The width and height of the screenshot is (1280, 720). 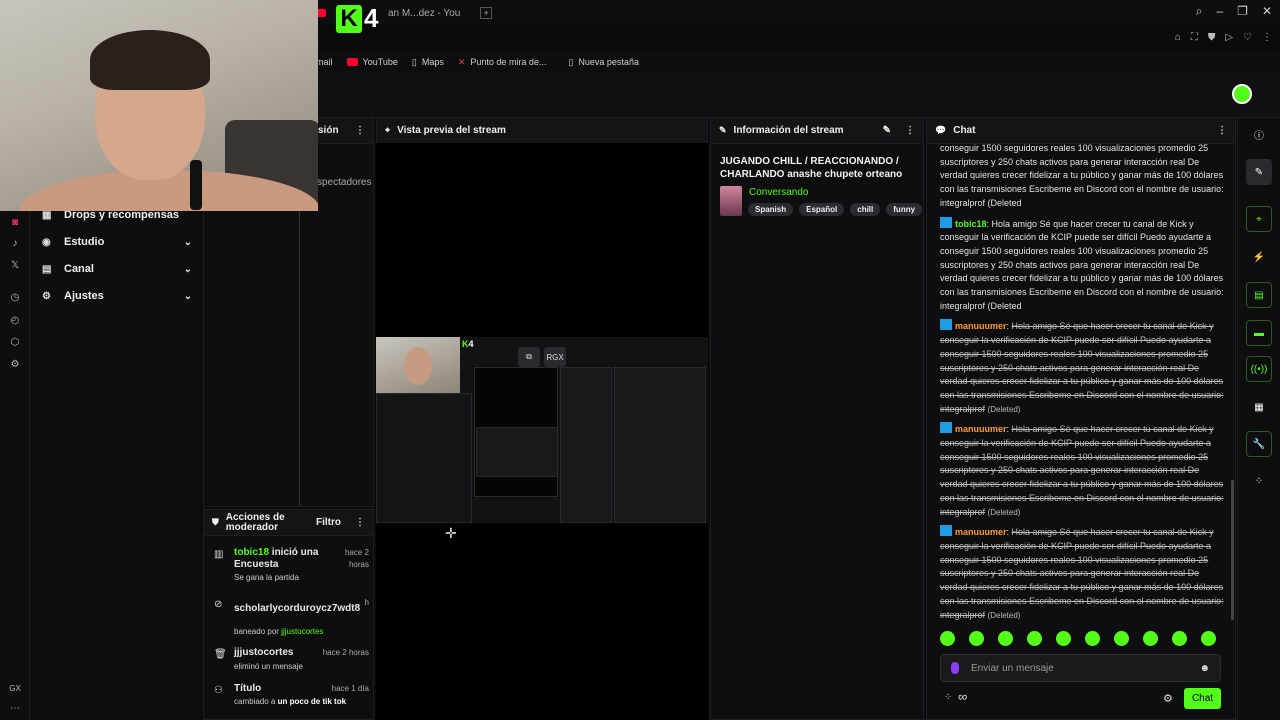 What do you see at coordinates (1219, 11) in the screenshot?
I see `minimize-button: –` at bounding box center [1219, 11].